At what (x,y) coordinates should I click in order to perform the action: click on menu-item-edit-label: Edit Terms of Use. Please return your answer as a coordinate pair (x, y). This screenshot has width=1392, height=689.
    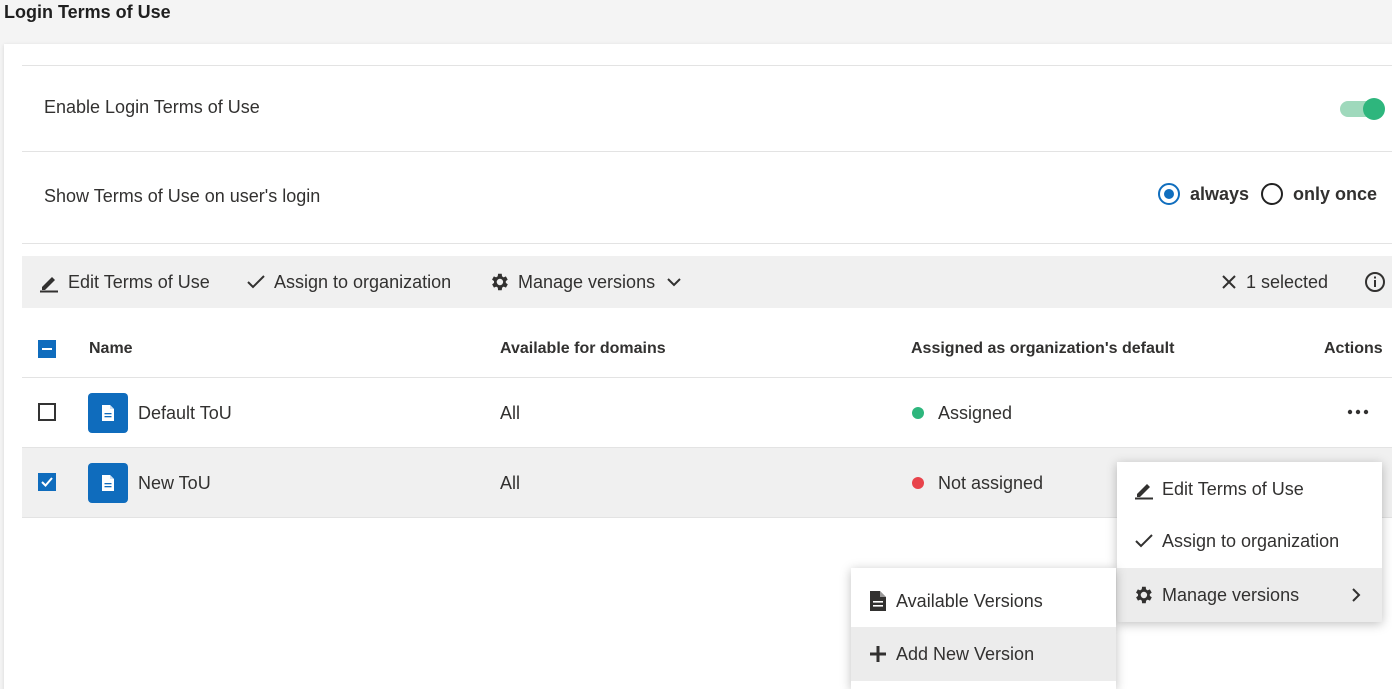
    Looking at the image, I should click on (1233, 488).